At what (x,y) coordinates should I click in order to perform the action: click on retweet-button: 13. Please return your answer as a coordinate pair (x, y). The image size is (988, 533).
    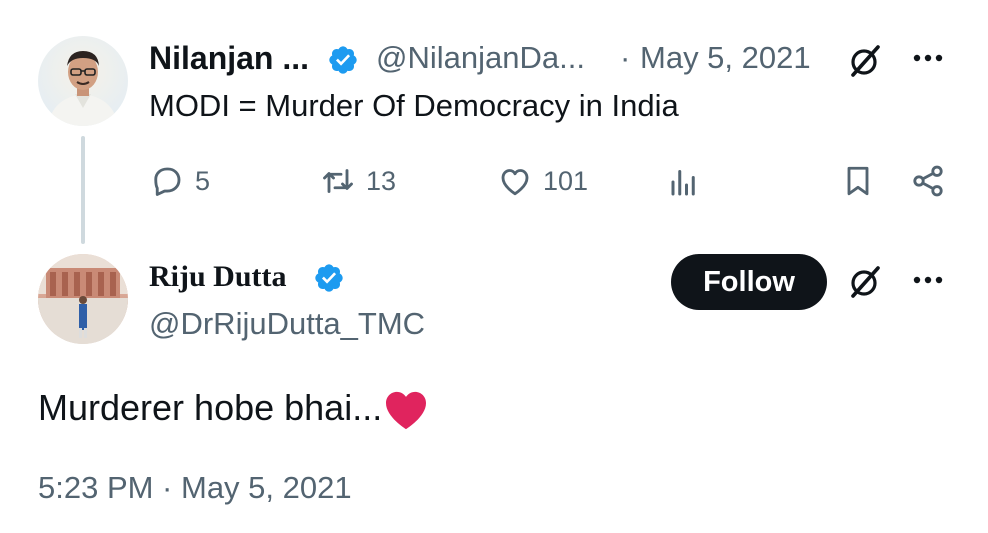
    Looking at the image, I should click on (358, 181).